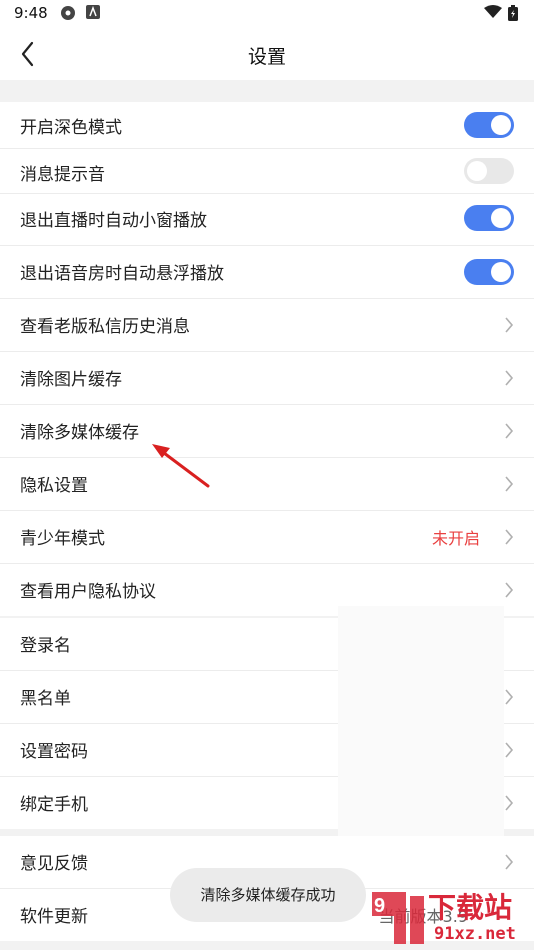  What do you see at coordinates (267, 220) in the screenshot?
I see `row-live-mini-window: 退出直播时自动小窗播放` at bounding box center [267, 220].